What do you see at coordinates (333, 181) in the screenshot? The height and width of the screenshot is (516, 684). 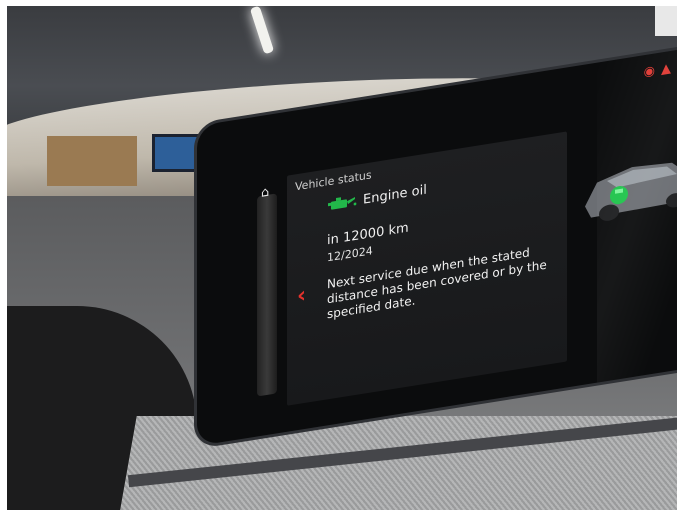 I see `screen-title: Vehicle status` at bounding box center [333, 181].